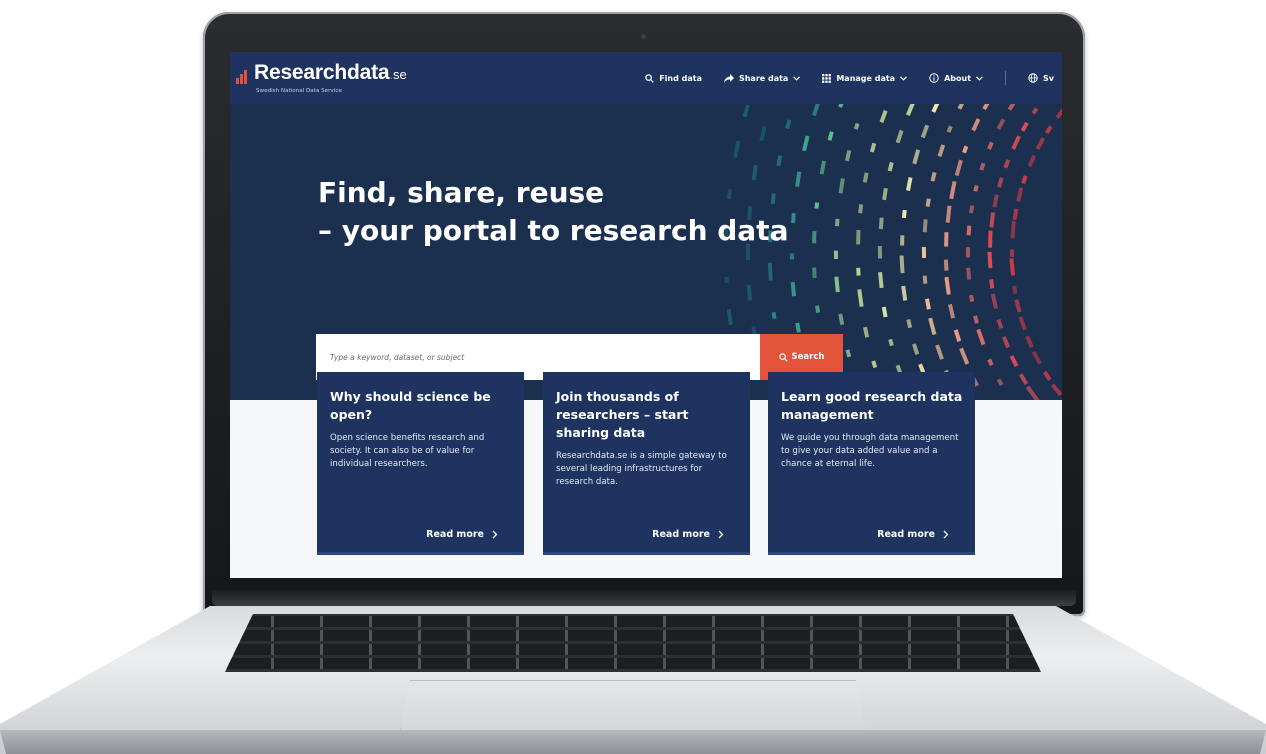 This screenshot has width=1266, height=754. What do you see at coordinates (322, 72) in the screenshot?
I see `logo-text: Researchdata` at bounding box center [322, 72].